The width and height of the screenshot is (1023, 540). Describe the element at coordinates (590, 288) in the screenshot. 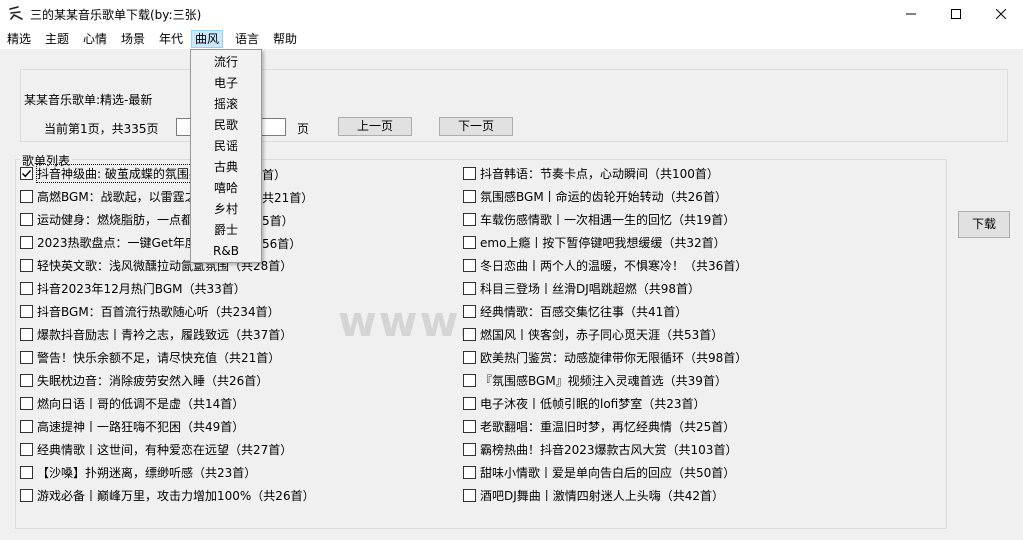

I see `playlist-label: 科目三登场丨丝滑DJ唱跳超燃（共98首）` at that location.